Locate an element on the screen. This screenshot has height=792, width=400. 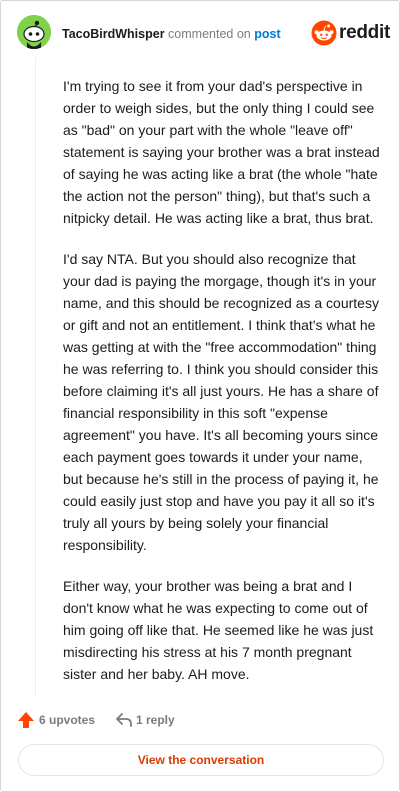
comment-actions: 6 upvotes 1 reply is located at coordinates (201, 721).